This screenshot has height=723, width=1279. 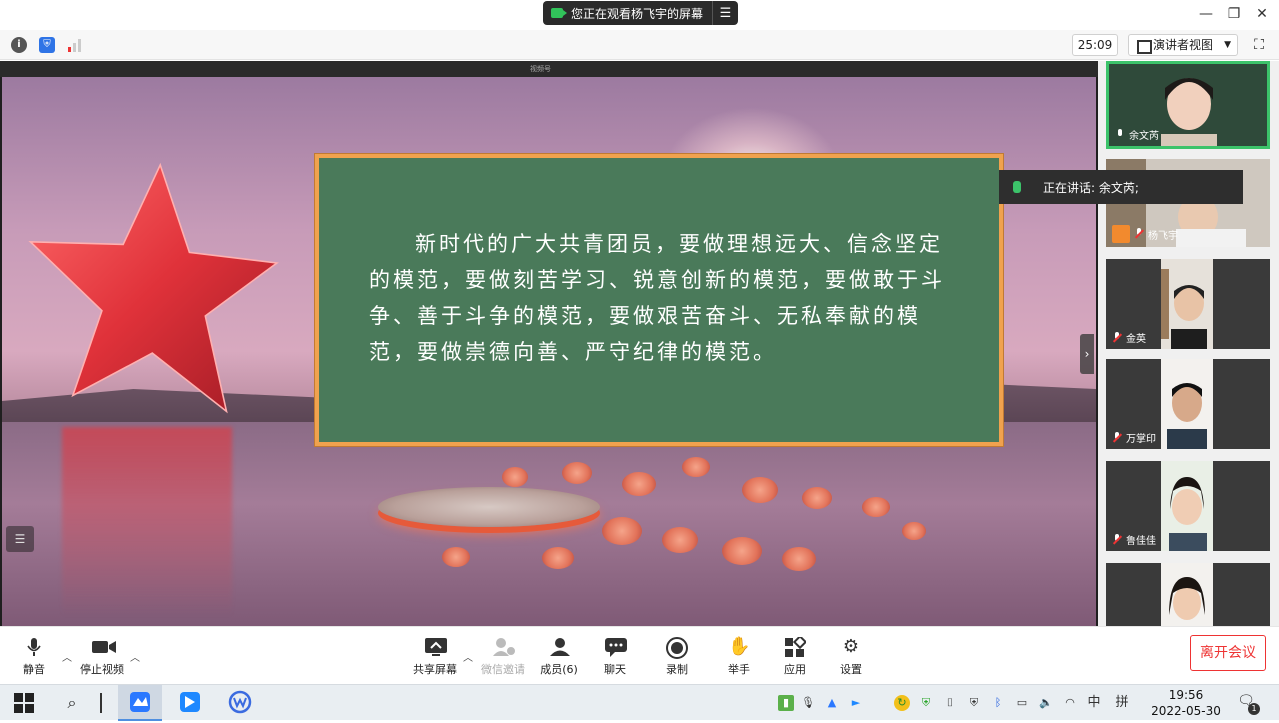 What do you see at coordinates (1188, 404) in the screenshot?
I see `participant-tile: 万掌印` at bounding box center [1188, 404].